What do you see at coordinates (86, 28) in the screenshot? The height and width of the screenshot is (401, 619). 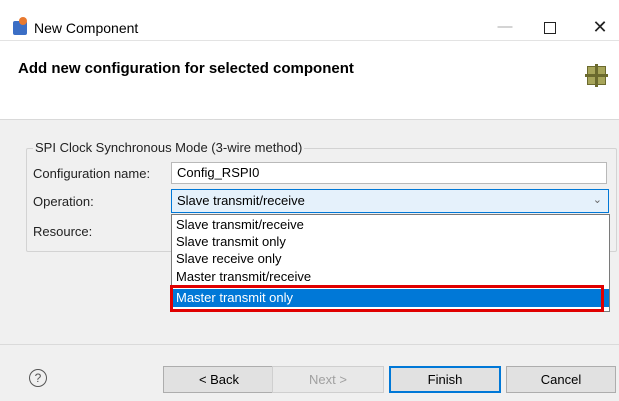 I see `window-title: New Component` at bounding box center [86, 28].